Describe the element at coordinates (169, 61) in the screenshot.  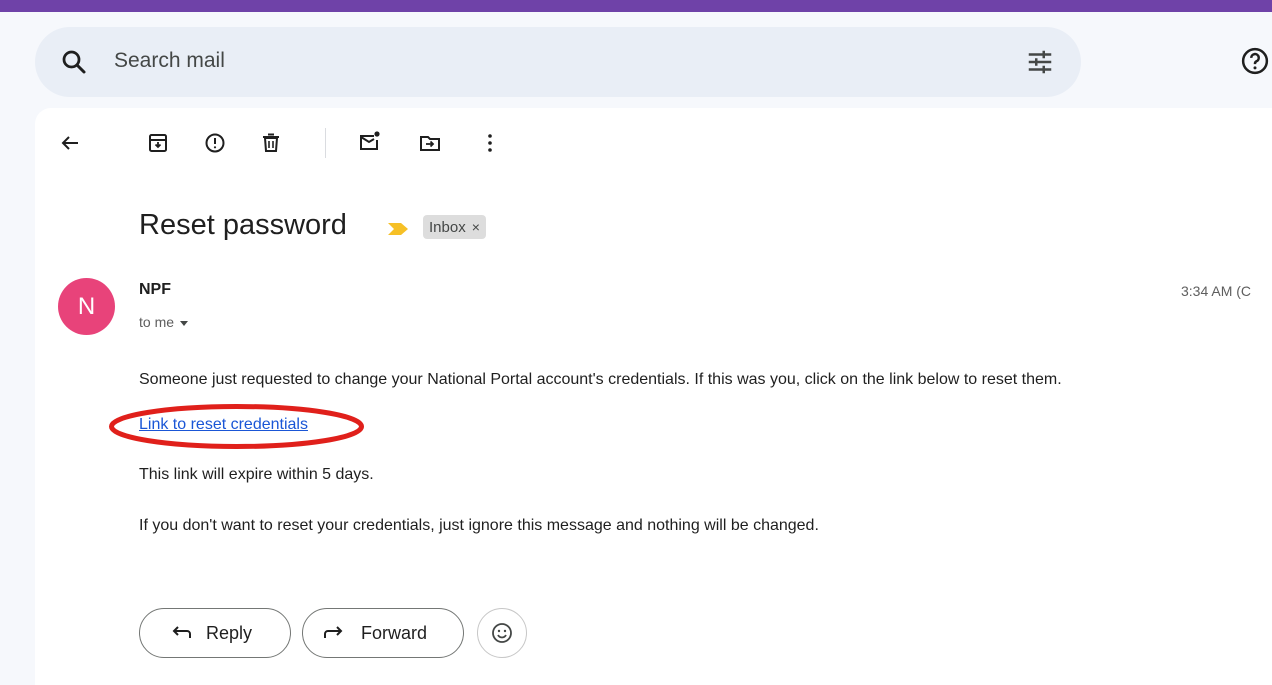
I see `search-input: Search mail` at that location.